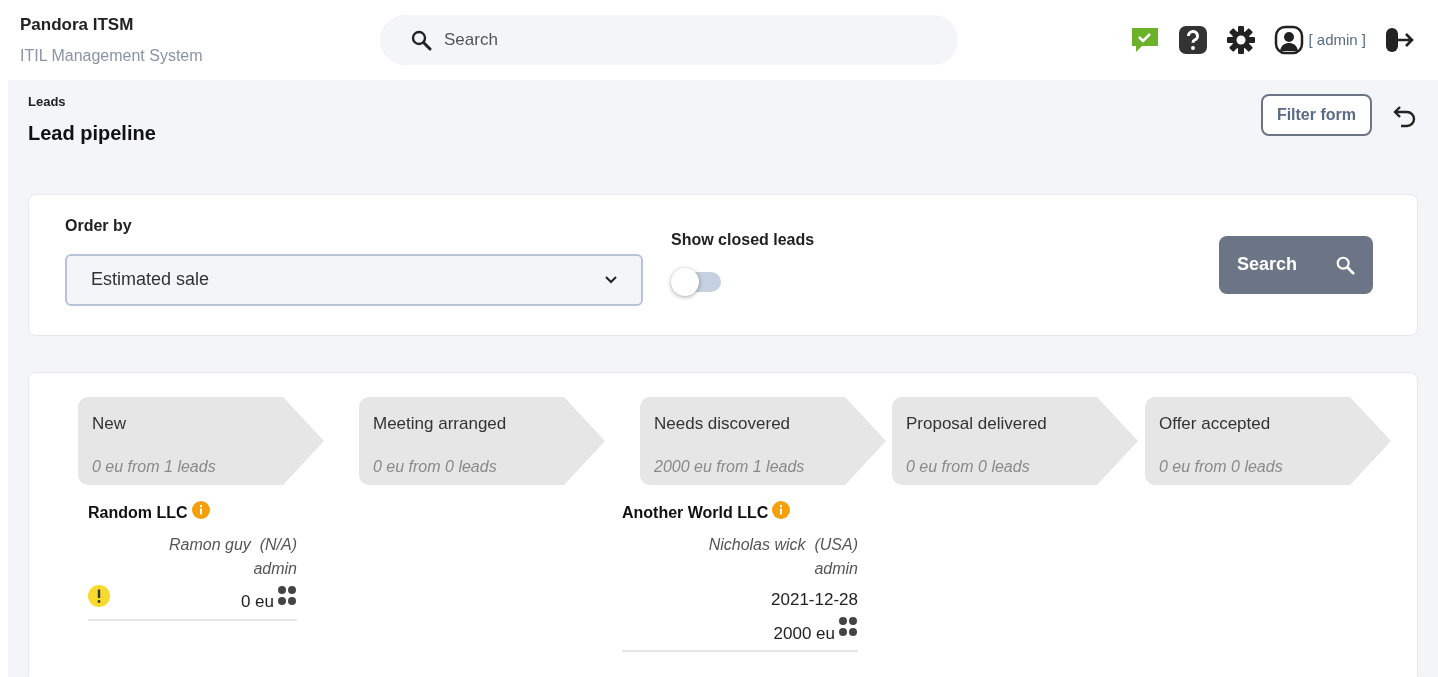 The height and width of the screenshot is (677, 1438). What do you see at coordinates (77, 25) in the screenshot?
I see `app-name: Pandora ITSM` at bounding box center [77, 25].